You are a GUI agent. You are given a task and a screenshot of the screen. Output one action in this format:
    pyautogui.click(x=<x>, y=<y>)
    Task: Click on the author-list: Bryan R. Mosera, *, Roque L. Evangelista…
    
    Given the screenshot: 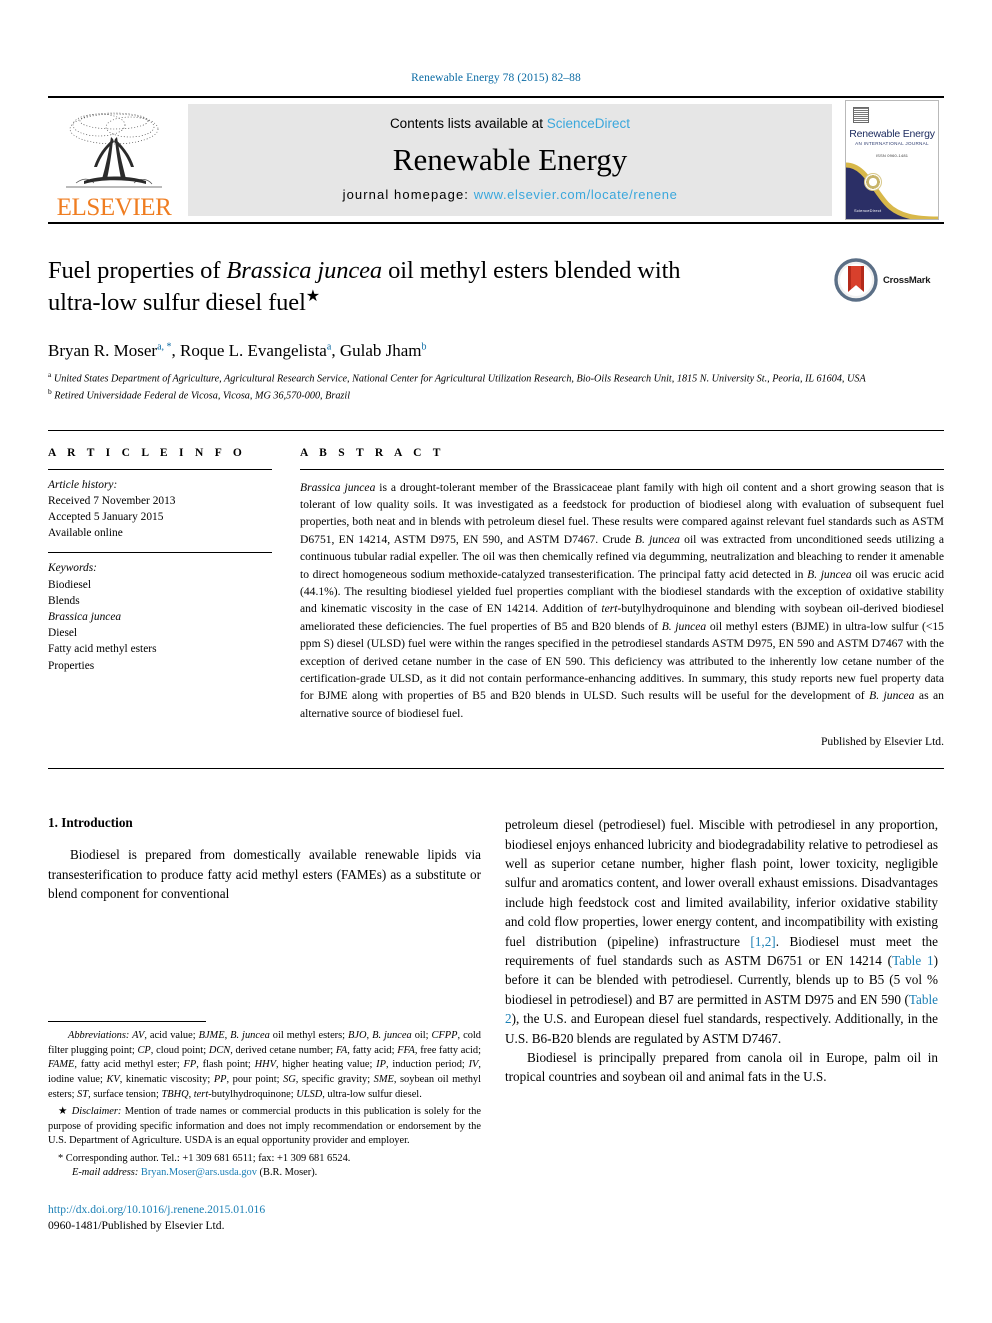 What is the action you would take?
    pyautogui.click(x=237, y=350)
    